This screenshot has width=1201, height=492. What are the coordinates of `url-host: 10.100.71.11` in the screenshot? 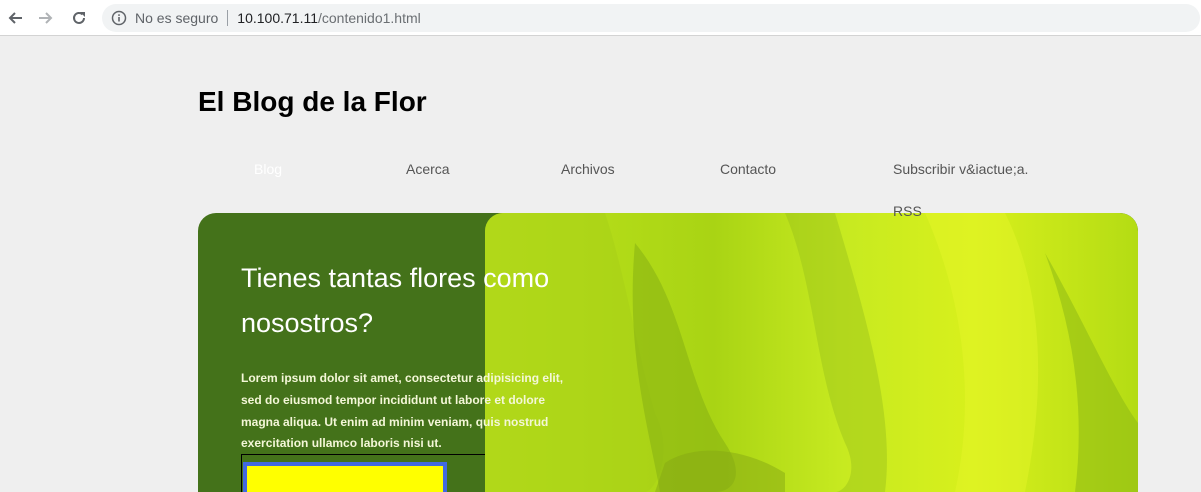 It's located at (277, 18).